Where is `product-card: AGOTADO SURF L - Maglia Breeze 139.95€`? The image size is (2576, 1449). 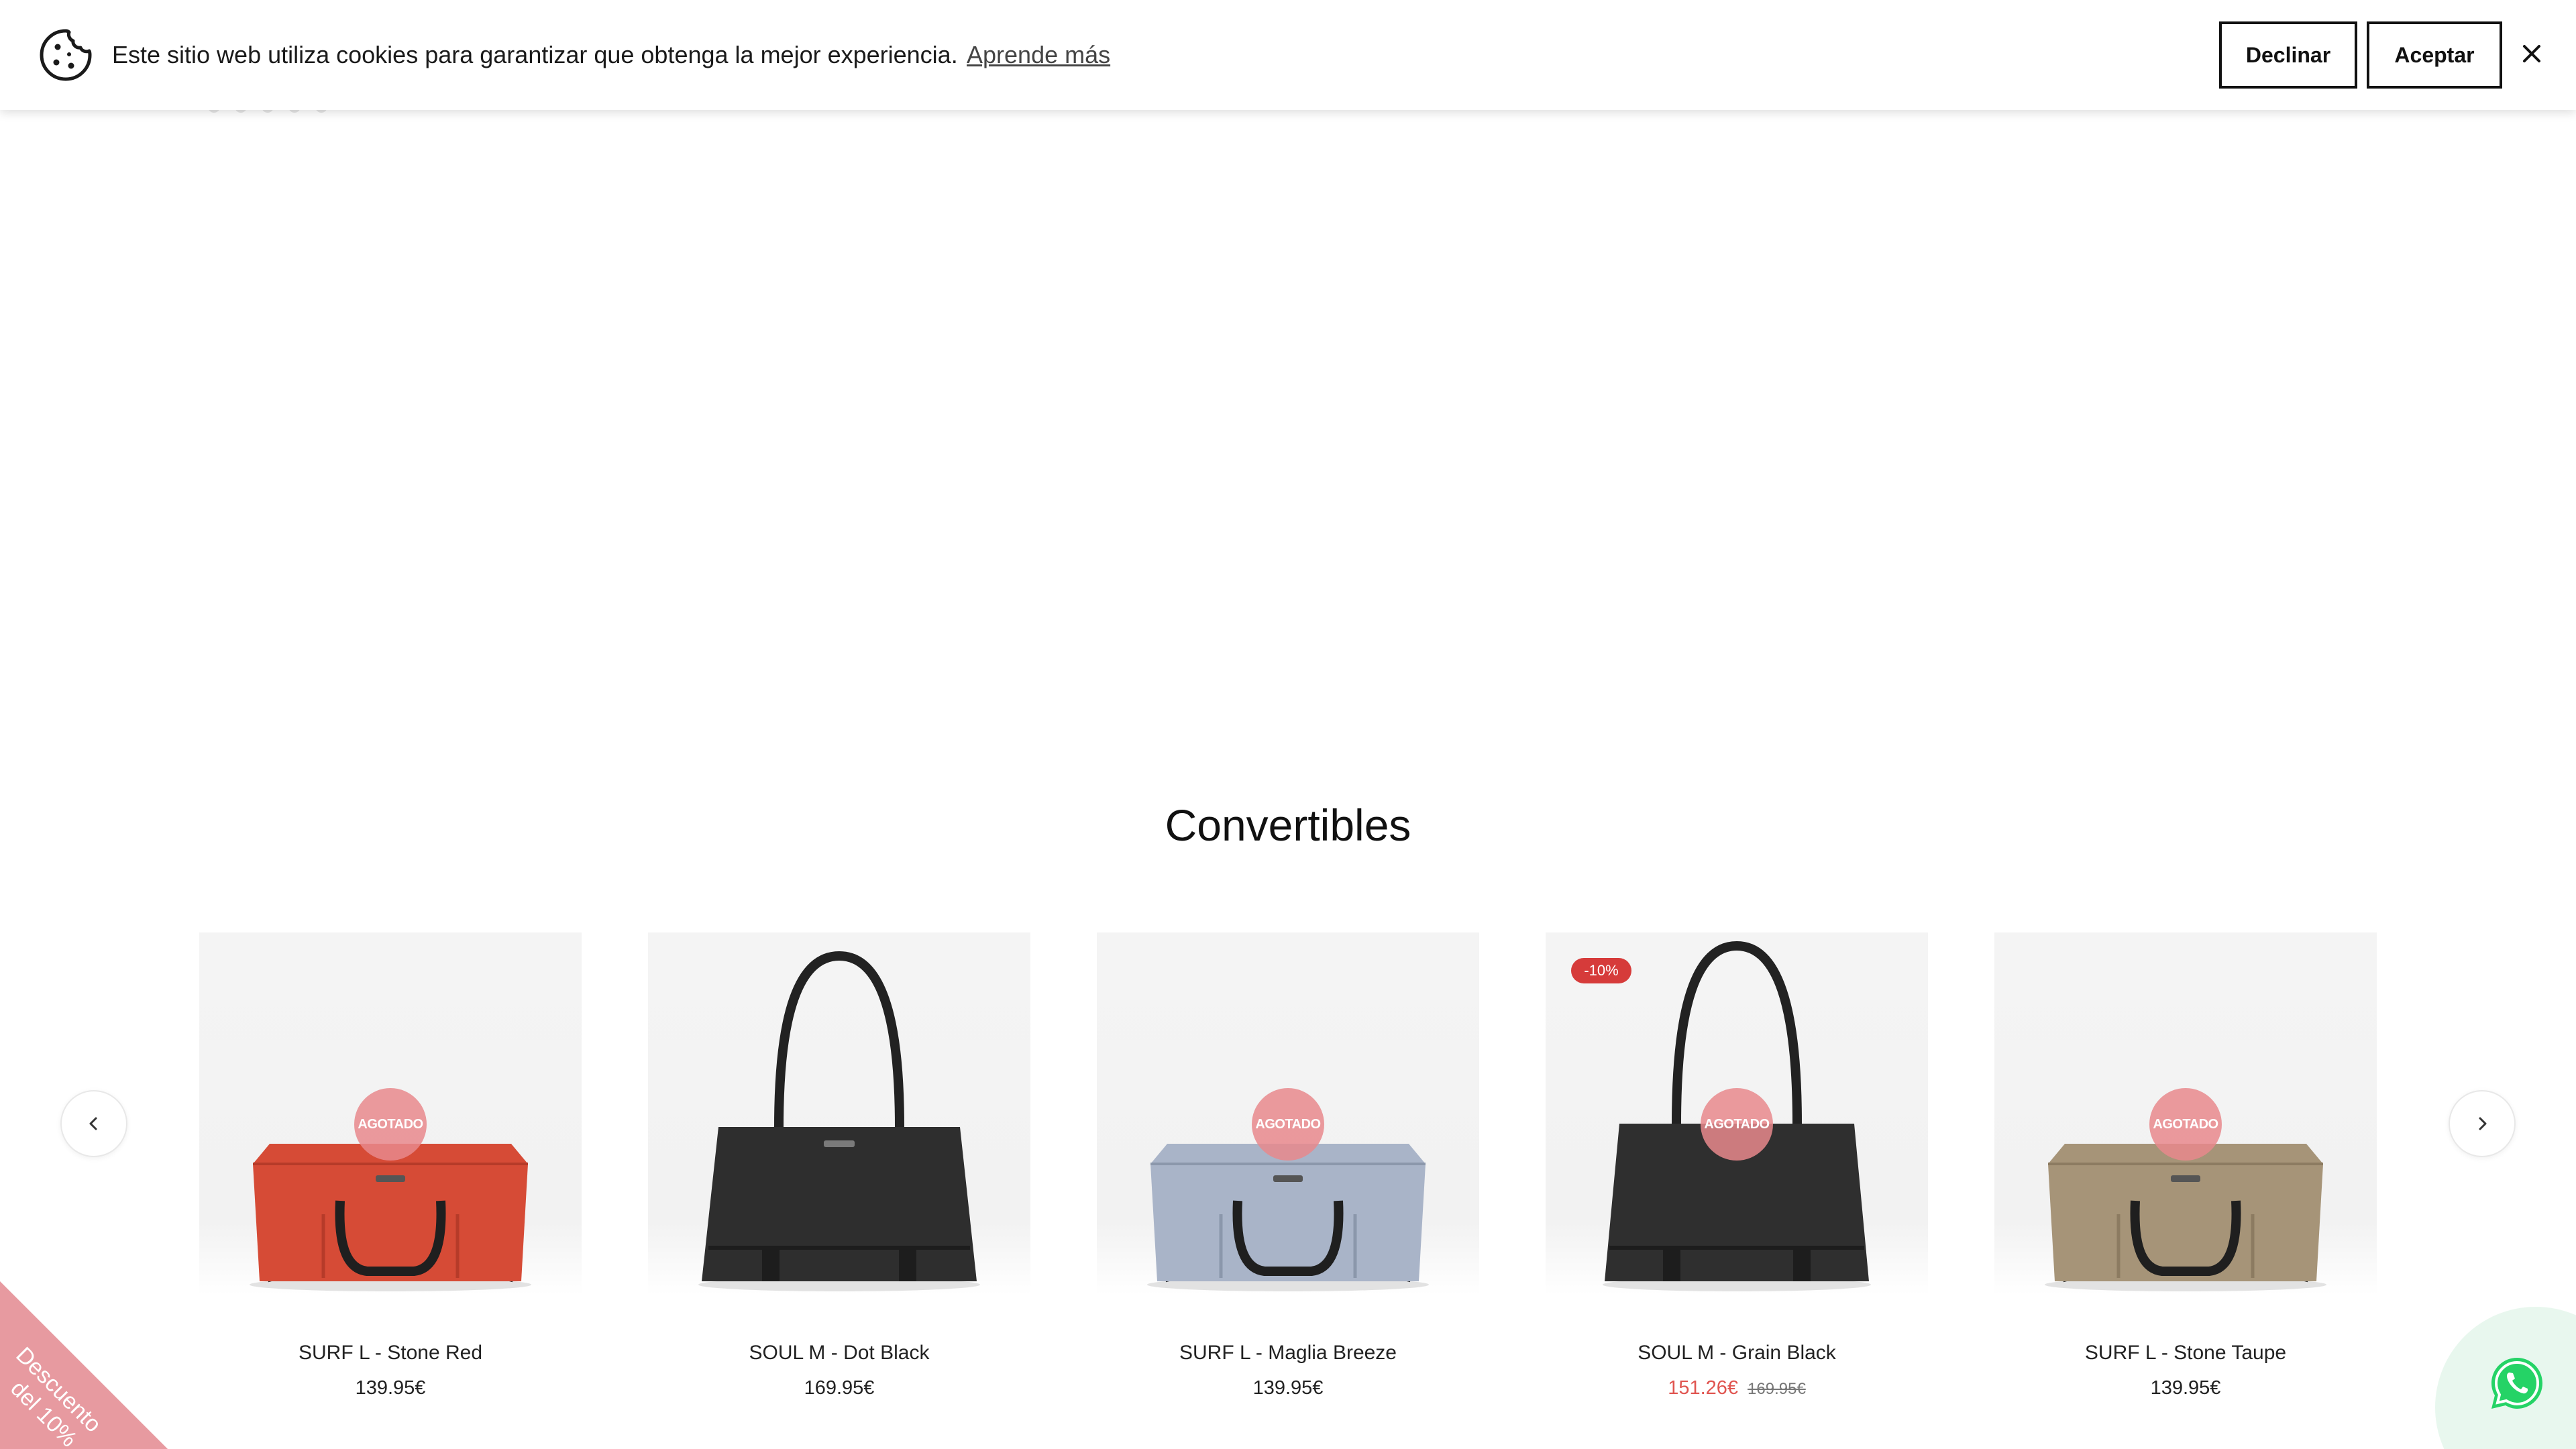 product-card: AGOTADO SURF L - Maglia Breeze 139.95€ is located at coordinates (1288, 1165).